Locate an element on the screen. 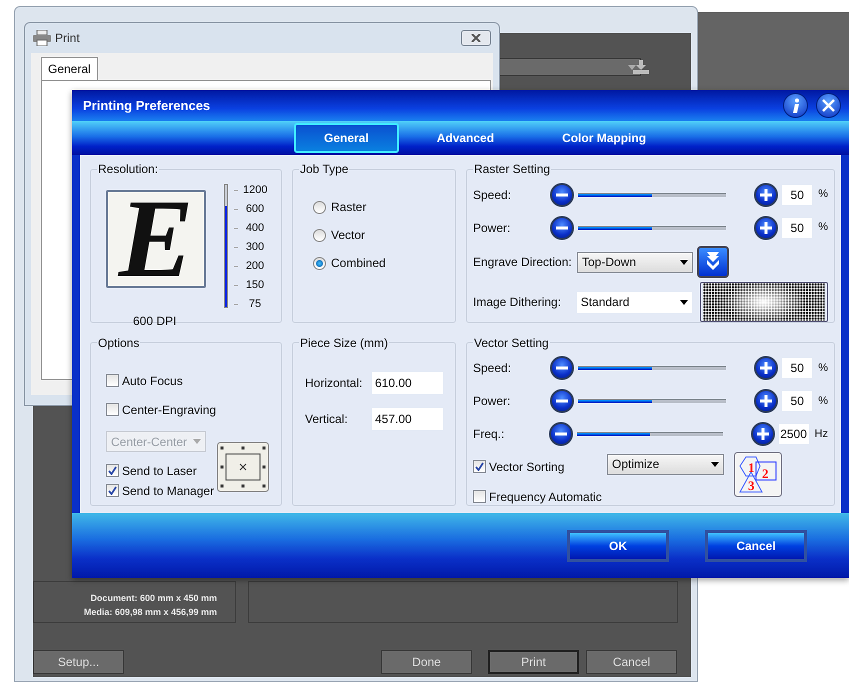  checkbox-label: Auto Focus is located at coordinates (152, 381).